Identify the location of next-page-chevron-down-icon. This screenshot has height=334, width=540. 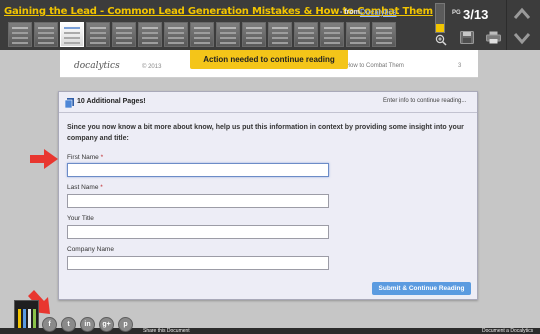
(522, 38).